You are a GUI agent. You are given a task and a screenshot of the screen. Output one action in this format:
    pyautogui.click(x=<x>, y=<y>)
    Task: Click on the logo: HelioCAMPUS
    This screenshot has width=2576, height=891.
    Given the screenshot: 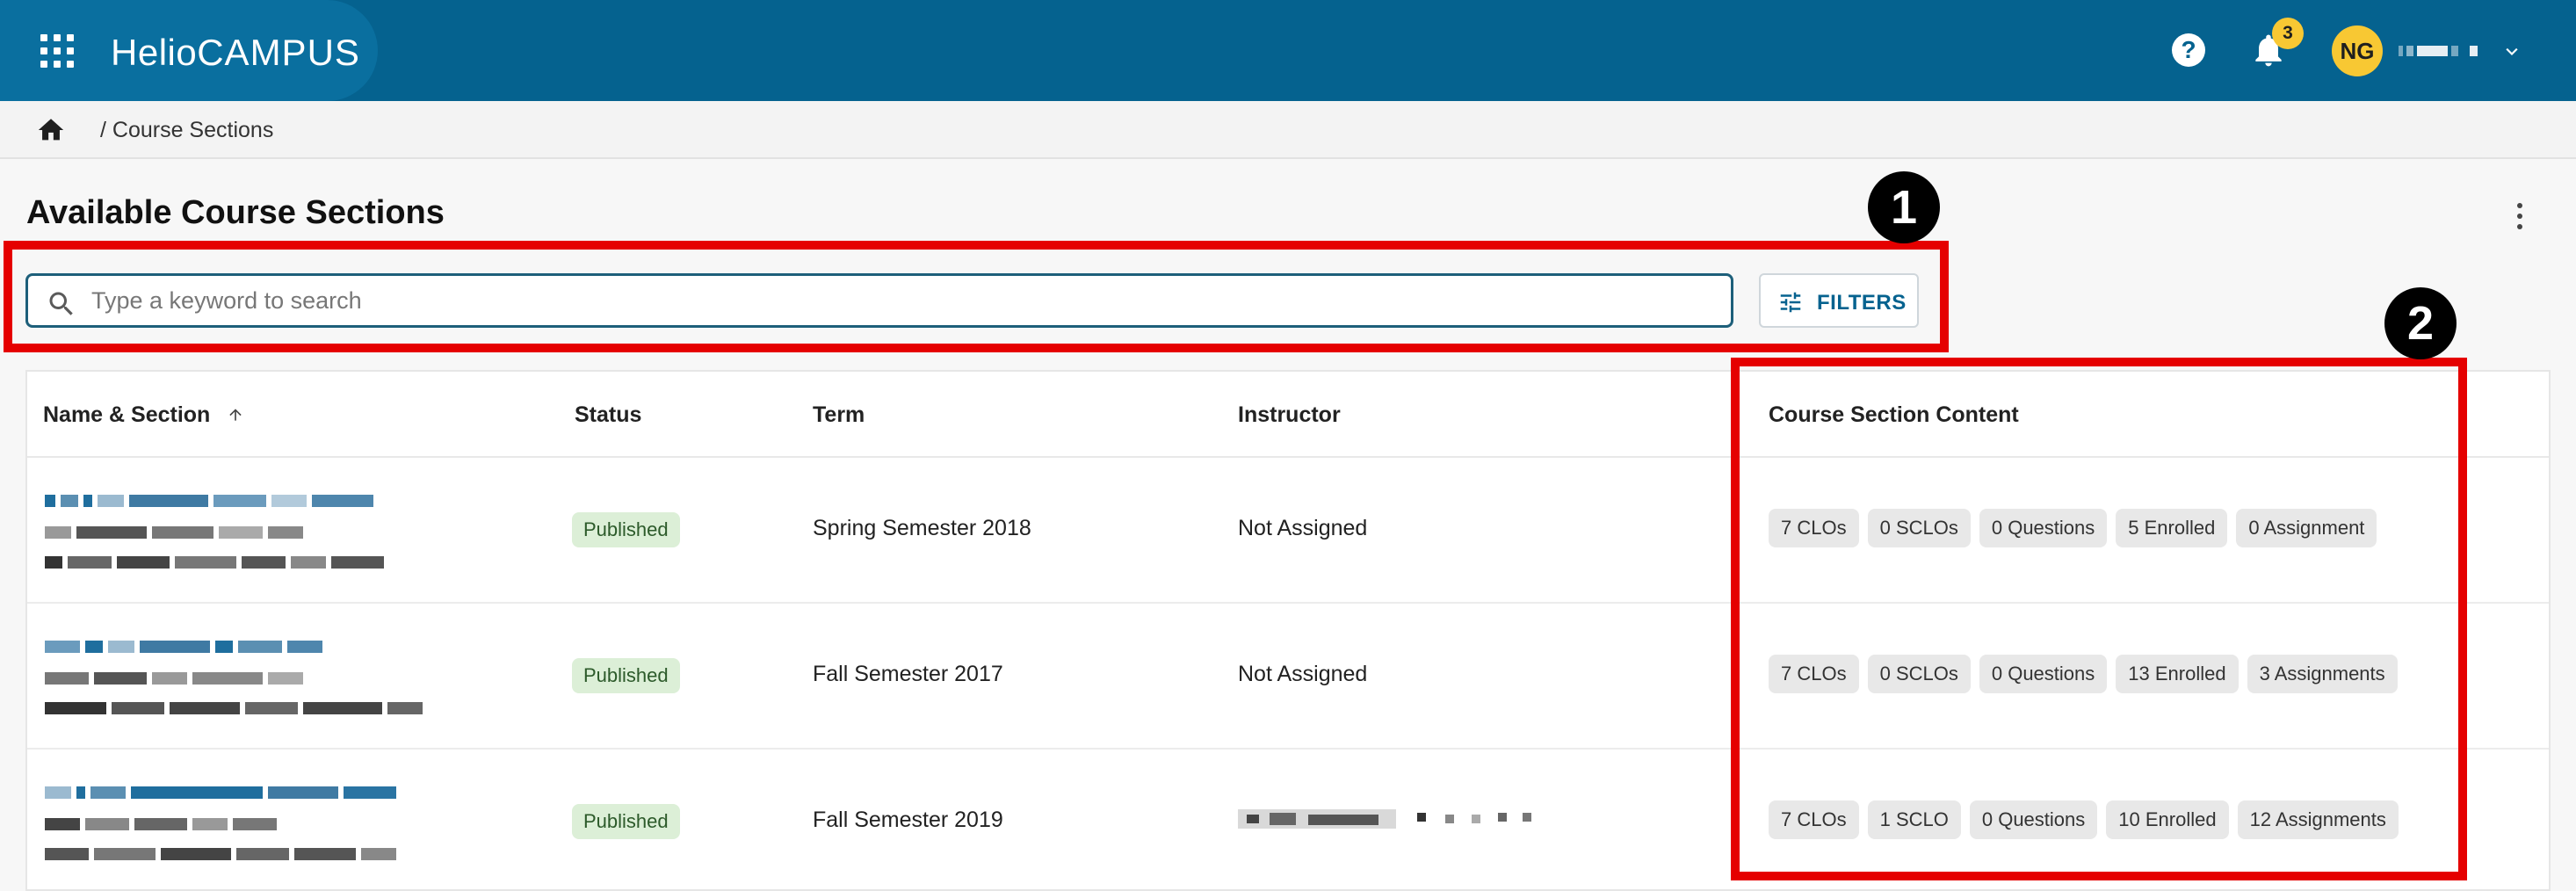 What is the action you would take?
    pyautogui.click(x=235, y=53)
    